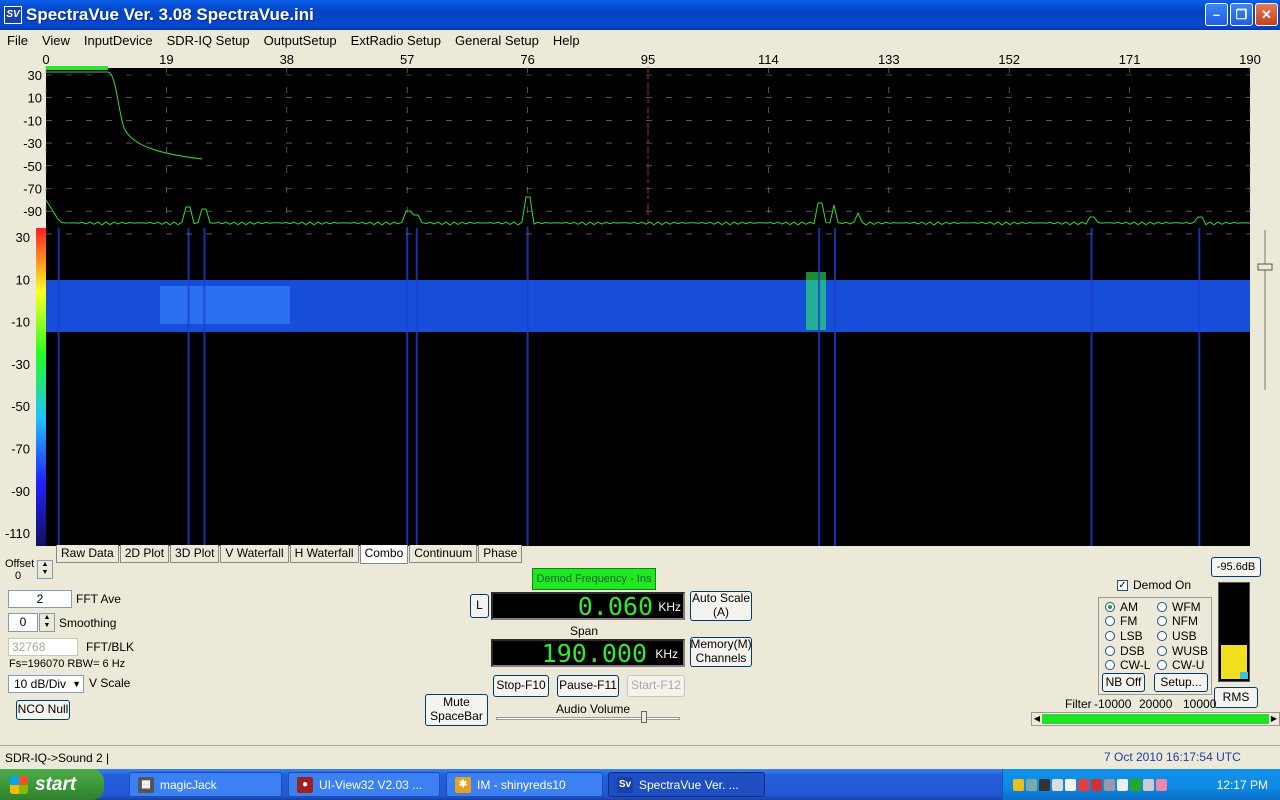 Image resolution: width=1280 pixels, height=800 pixels. Describe the element at coordinates (566, 40) in the screenshot. I see `menu-help: Help` at that location.